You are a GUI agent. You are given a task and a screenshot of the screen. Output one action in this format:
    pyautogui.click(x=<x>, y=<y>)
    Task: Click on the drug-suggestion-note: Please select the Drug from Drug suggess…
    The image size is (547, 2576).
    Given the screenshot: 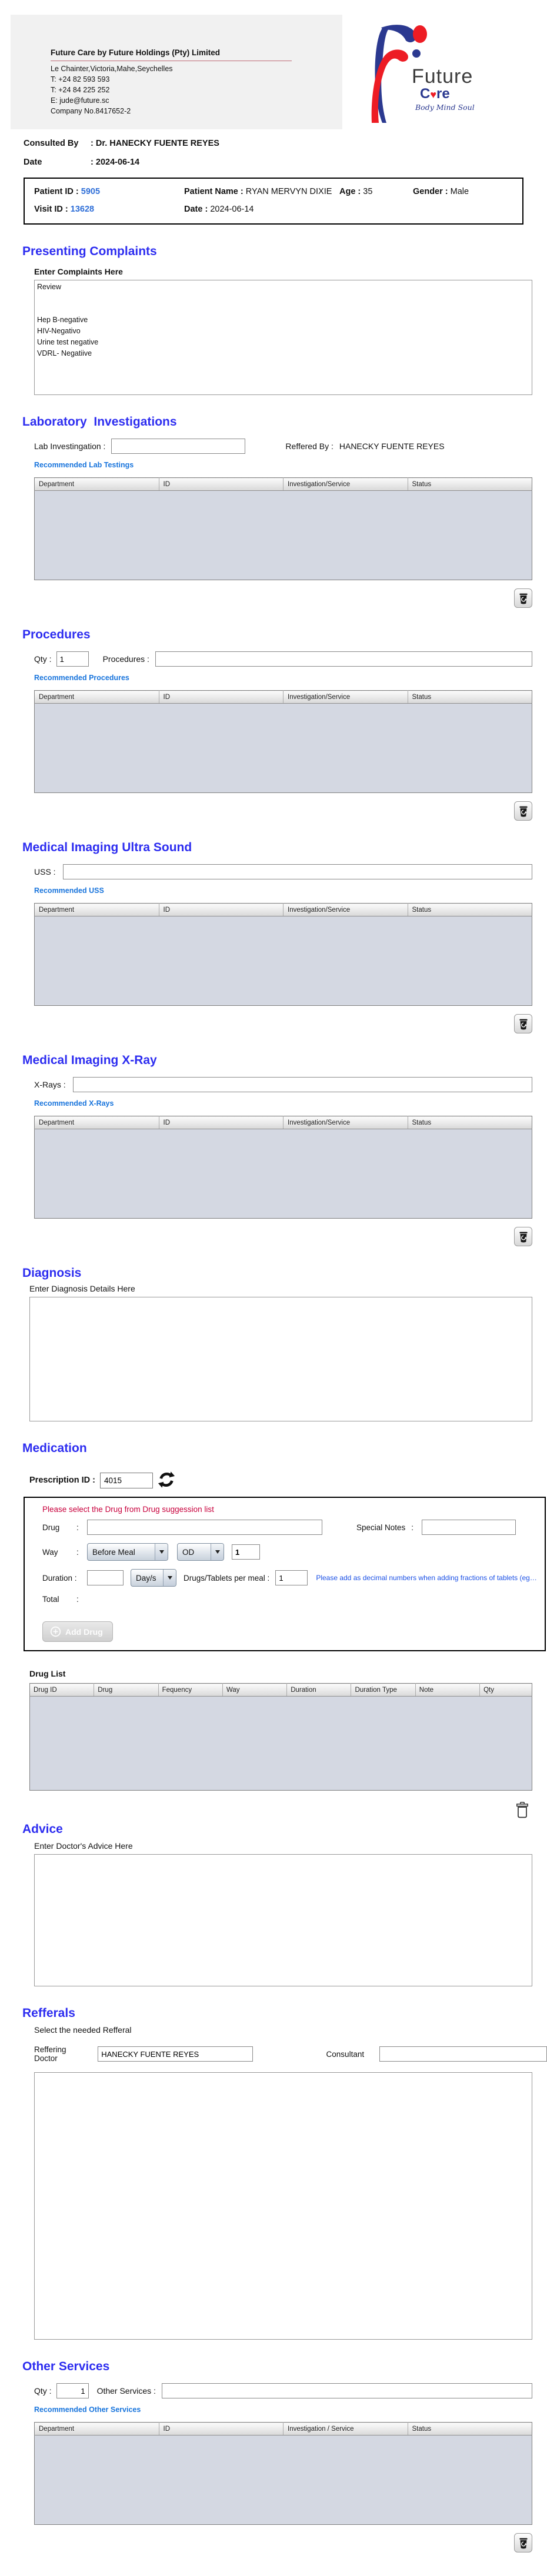 What is the action you would take?
    pyautogui.click(x=128, y=1509)
    